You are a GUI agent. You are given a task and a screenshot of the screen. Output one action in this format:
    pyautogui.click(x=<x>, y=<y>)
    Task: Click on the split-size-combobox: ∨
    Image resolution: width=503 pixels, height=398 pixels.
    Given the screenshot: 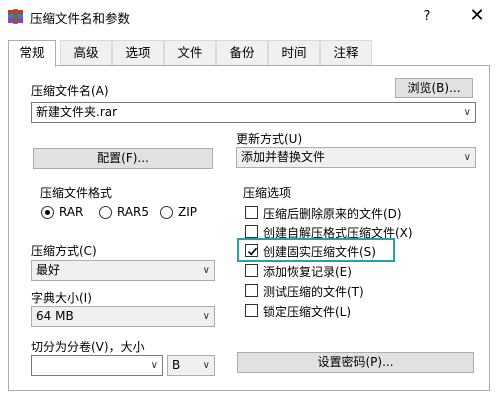 What is the action you would take?
    pyautogui.click(x=97, y=365)
    